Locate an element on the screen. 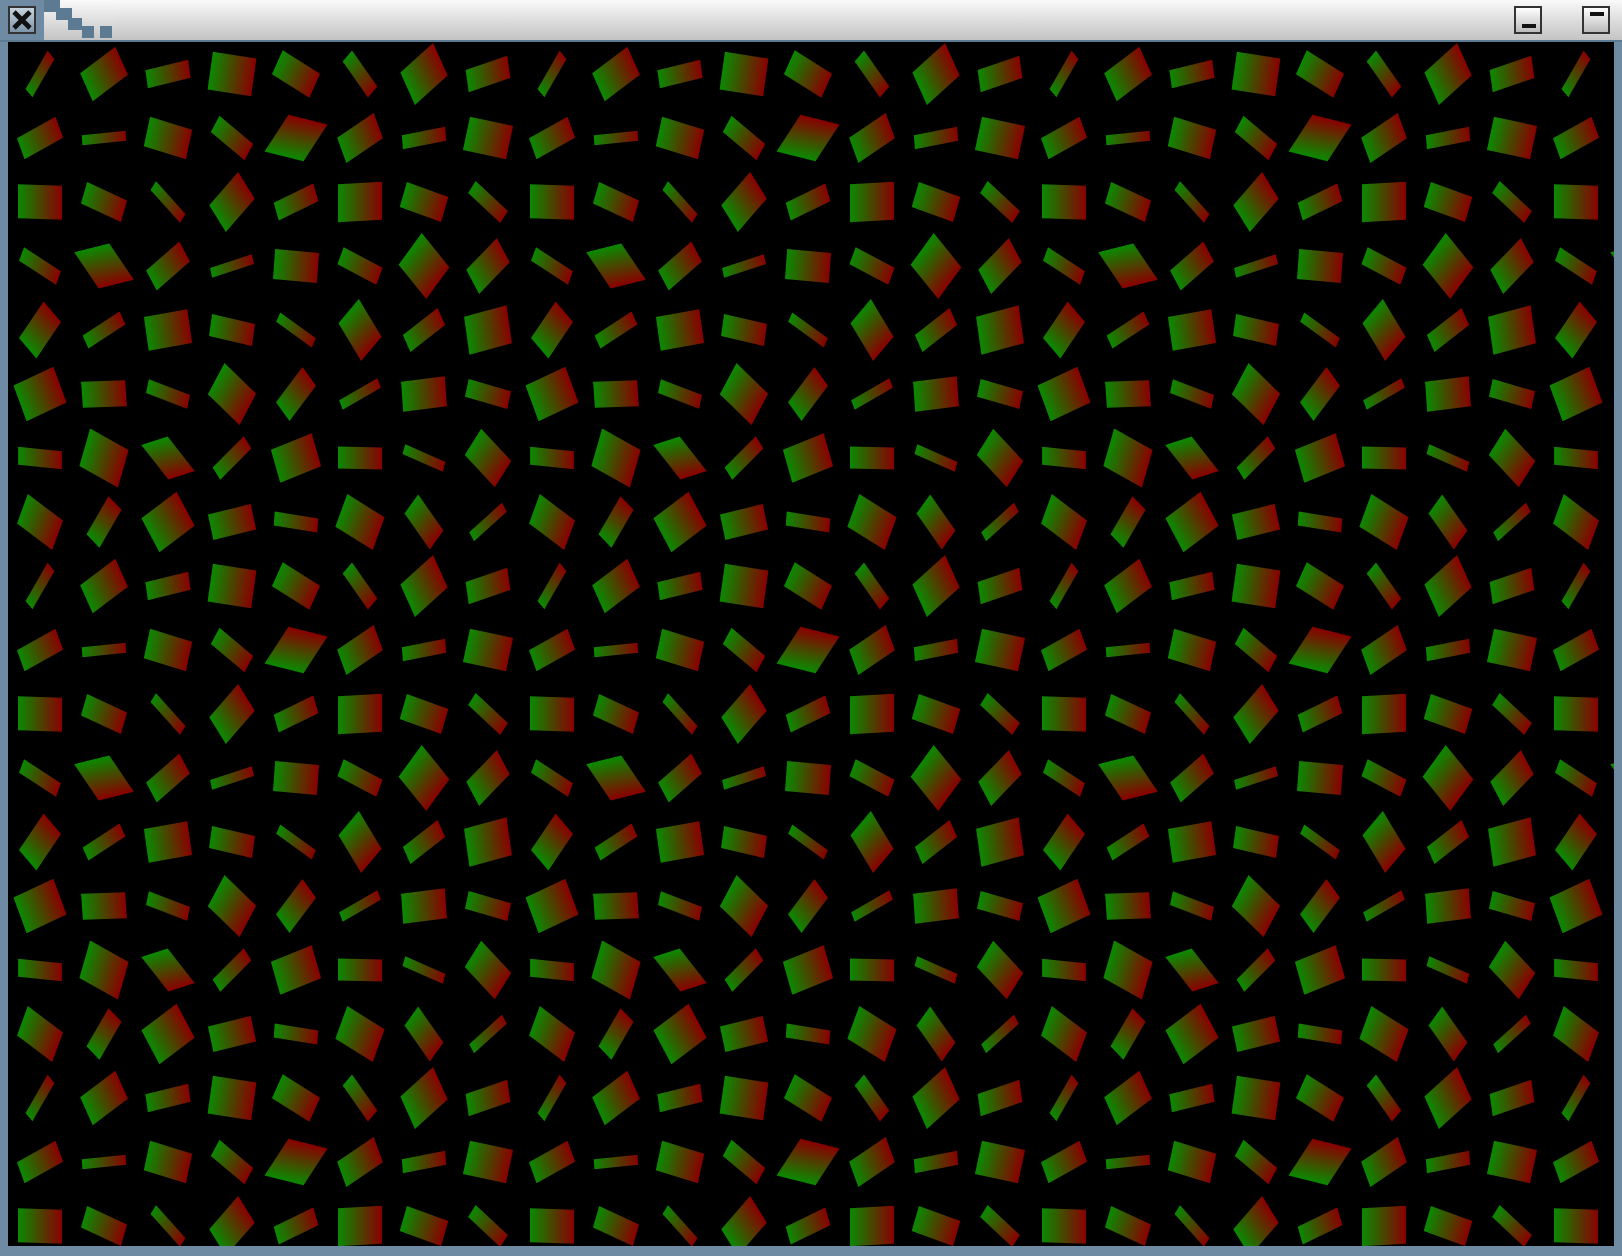 This screenshot has width=1622, height=1256. minimize-button is located at coordinates (1528, 20).